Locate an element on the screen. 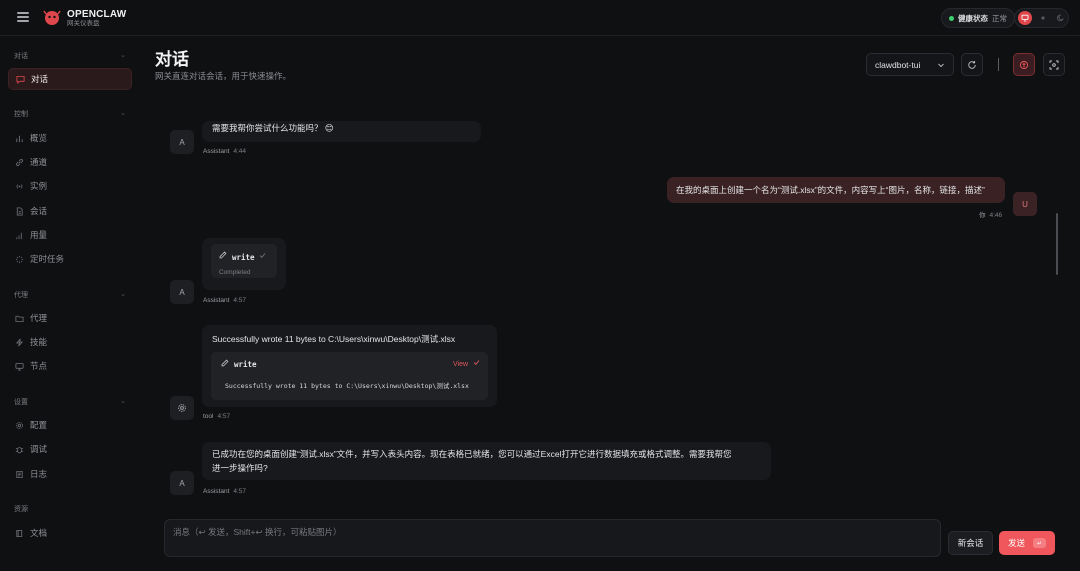 The height and width of the screenshot is (571, 1080). bar-chart-icon is located at coordinates (19, 138).